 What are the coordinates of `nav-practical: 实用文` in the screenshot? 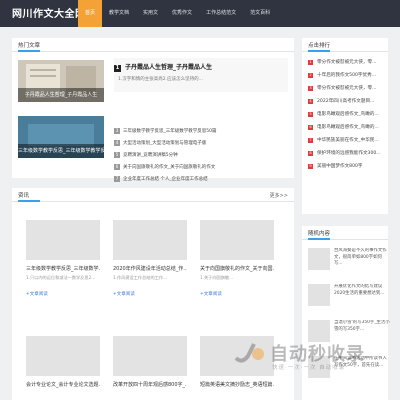 It's located at (150, 13).